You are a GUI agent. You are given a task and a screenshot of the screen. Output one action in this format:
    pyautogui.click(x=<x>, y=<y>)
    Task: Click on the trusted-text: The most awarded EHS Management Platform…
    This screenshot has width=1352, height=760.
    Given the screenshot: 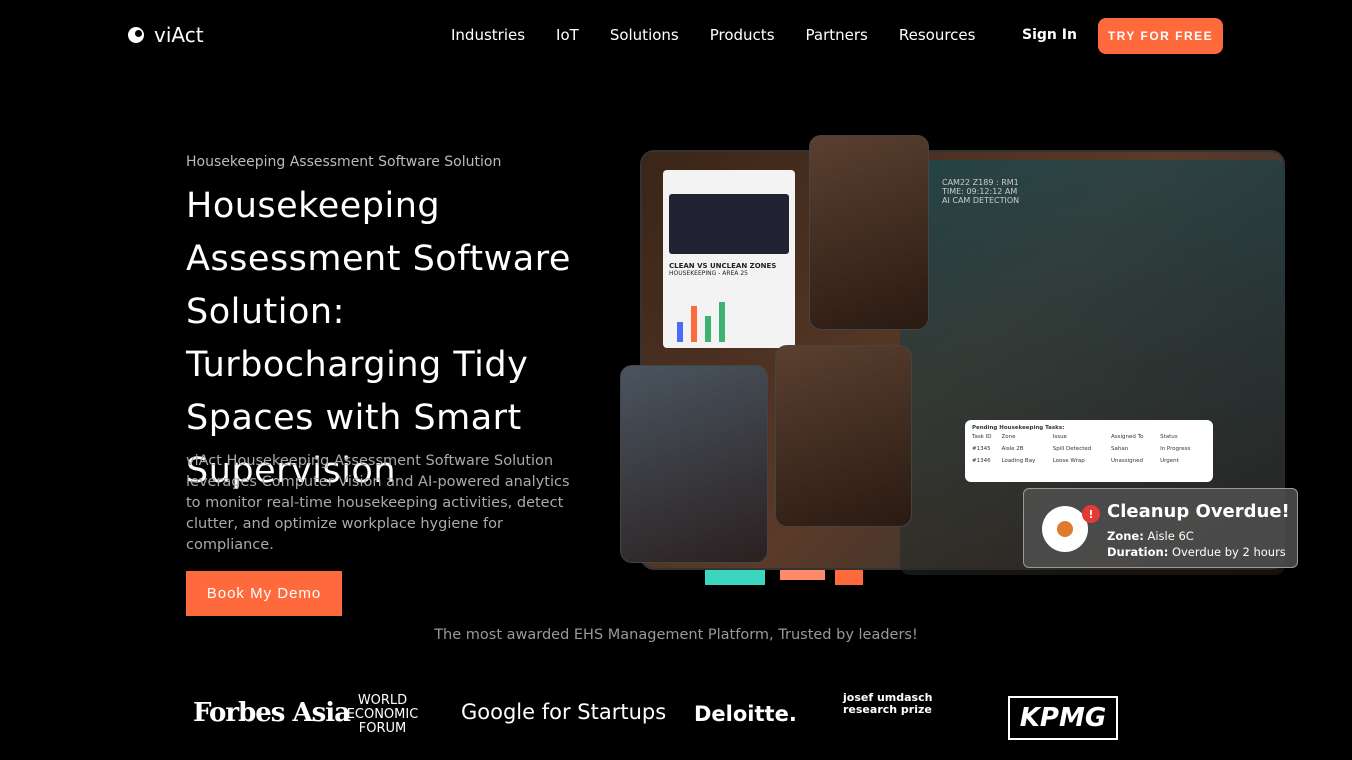 What is the action you would take?
    pyautogui.click(x=676, y=635)
    